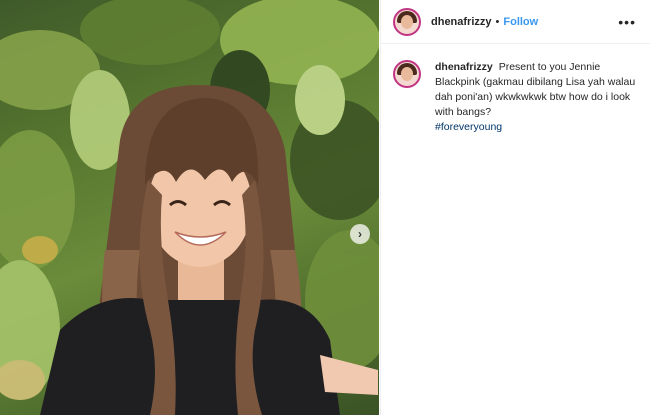 The image size is (650, 415). I want to click on caption-avatar, so click(407, 74).